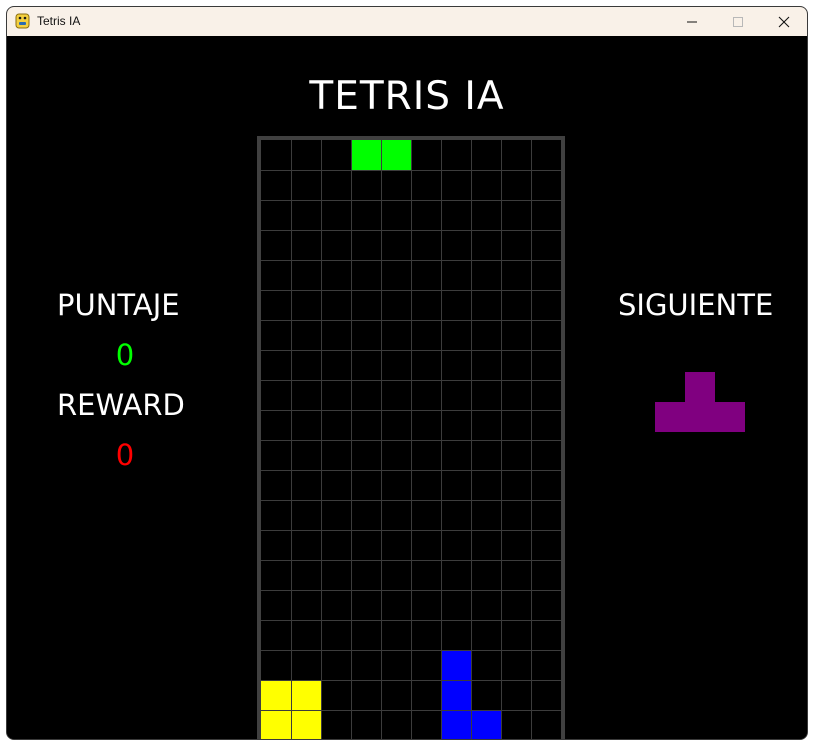 The image size is (814, 746). What do you see at coordinates (59, 21) in the screenshot?
I see `window-title: Tetris IA` at bounding box center [59, 21].